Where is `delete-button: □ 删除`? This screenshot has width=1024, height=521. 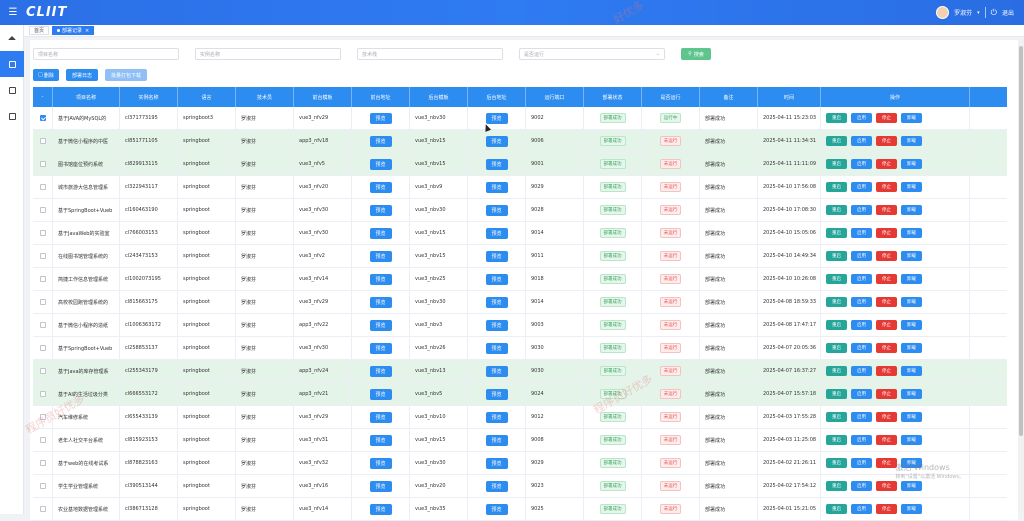 delete-button: □ 删除 is located at coordinates (46, 75).